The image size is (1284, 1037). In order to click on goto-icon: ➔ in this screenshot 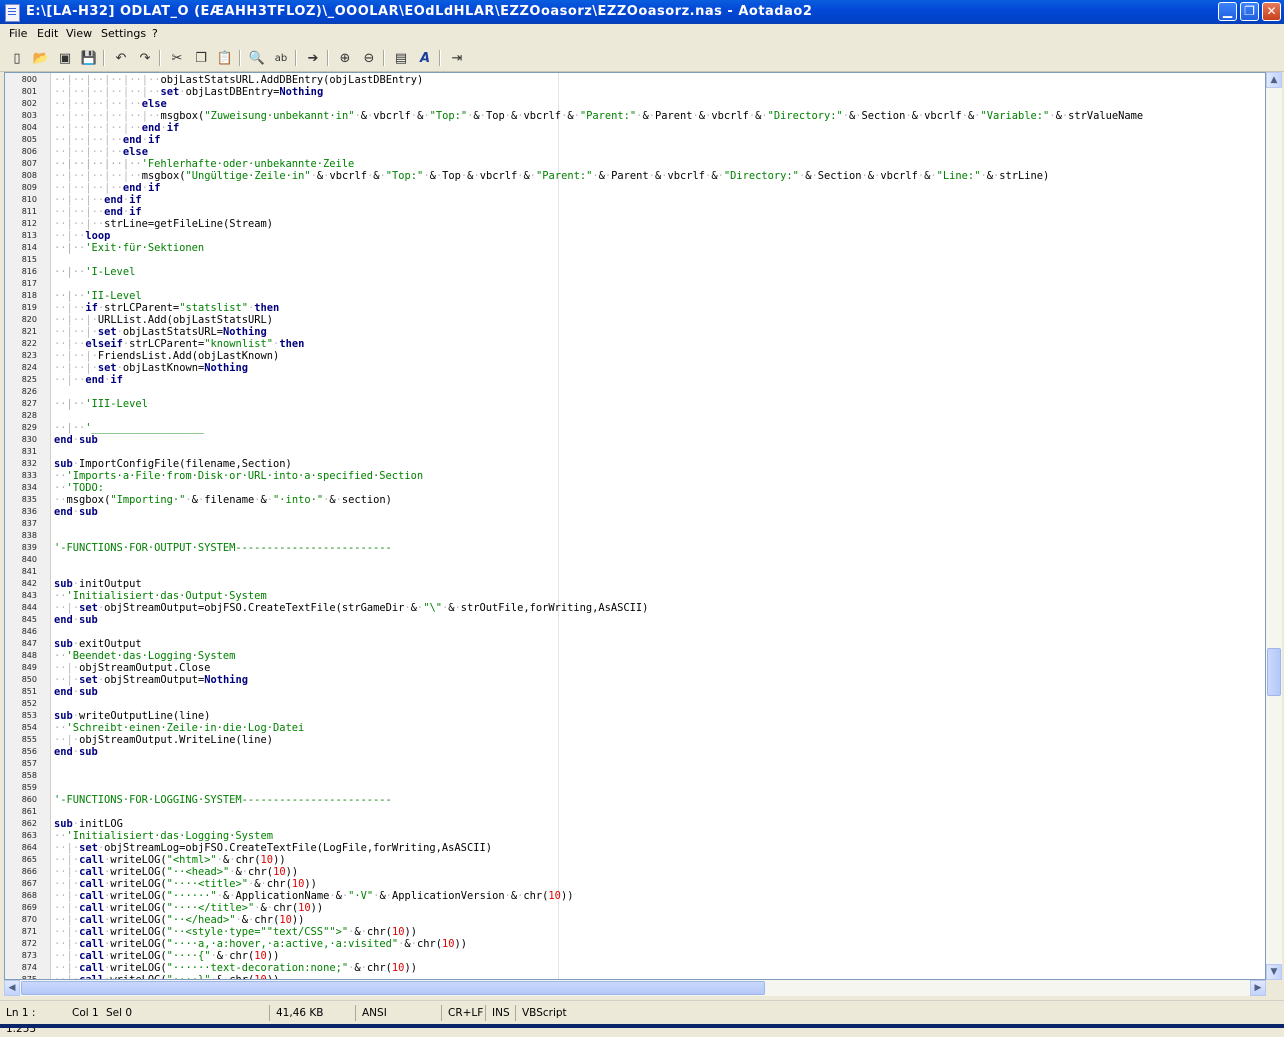, I will do `click(313, 58)`.